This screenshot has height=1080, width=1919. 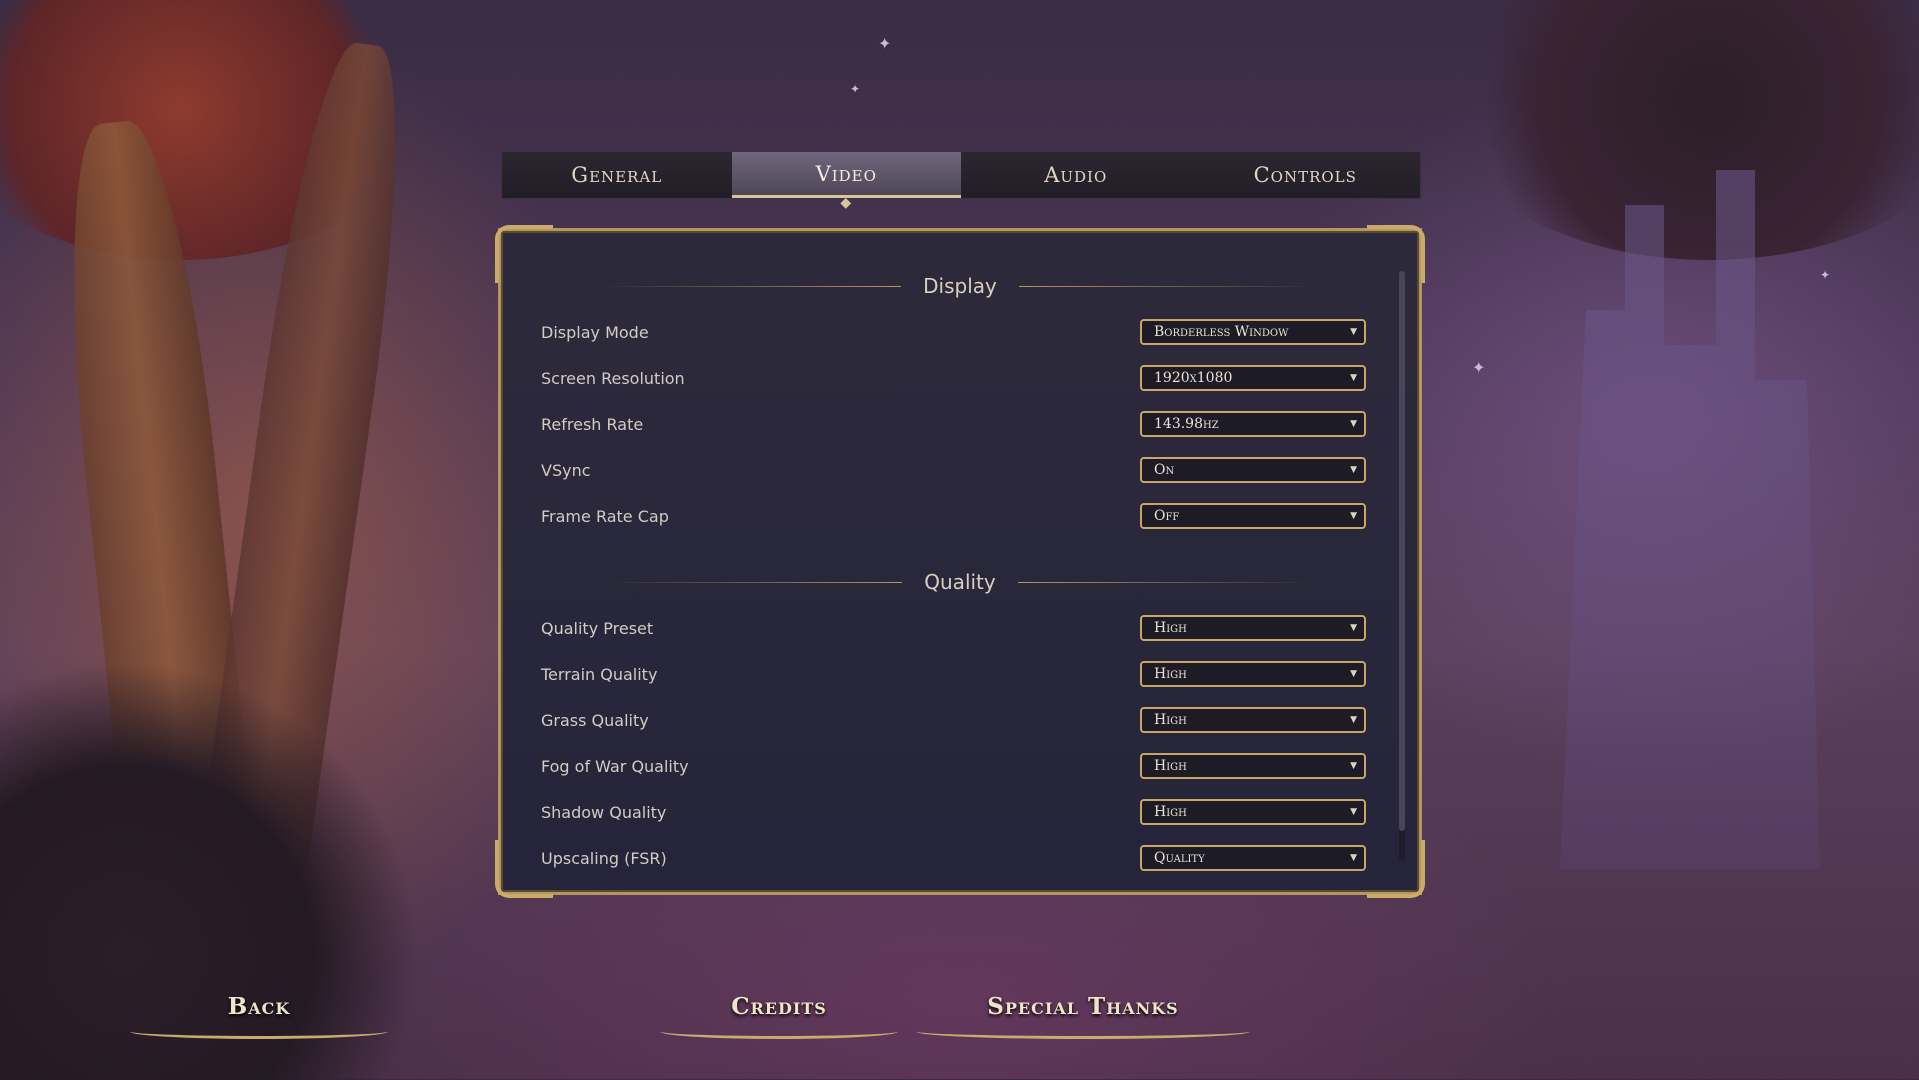 I want to click on settings-tab-bar: General Video ◆ Audio Controls, so click(x=961, y=181).